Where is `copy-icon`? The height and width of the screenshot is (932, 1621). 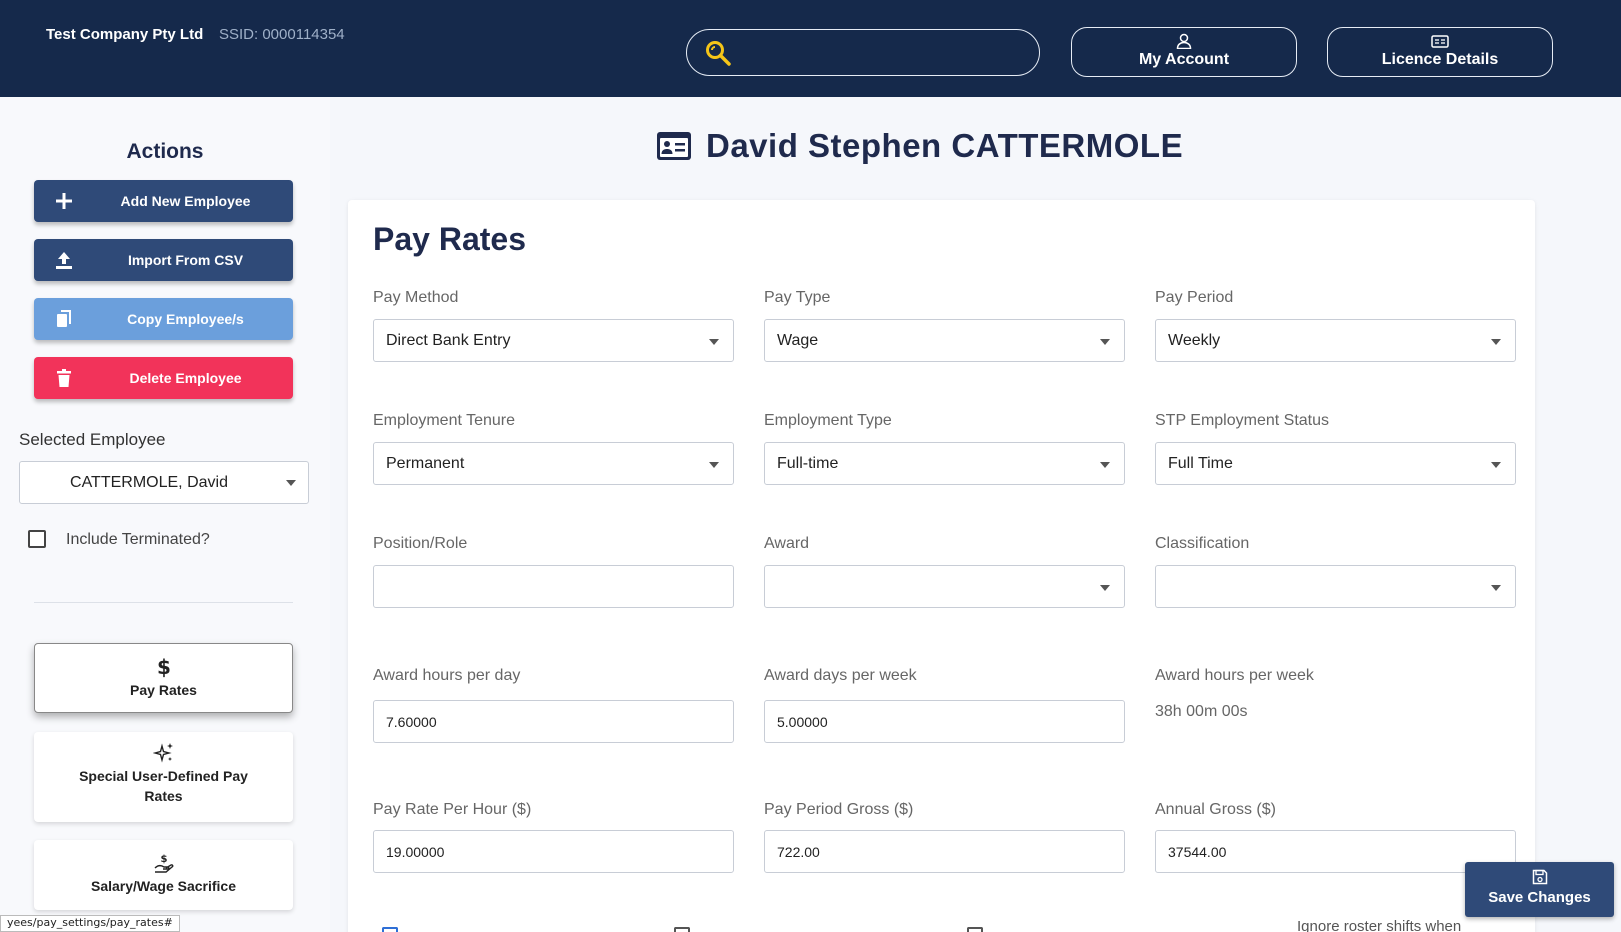 copy-icon is located at coordinates (64, 318).